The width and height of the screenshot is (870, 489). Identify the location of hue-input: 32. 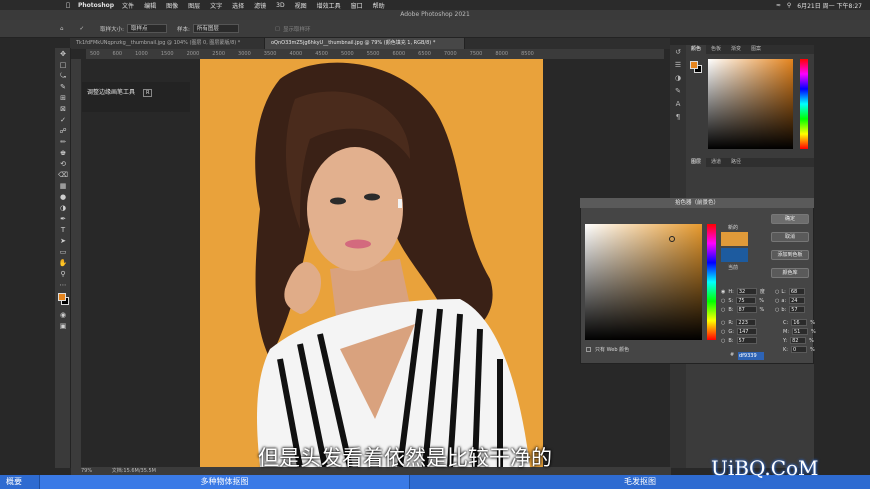
(746, 291).